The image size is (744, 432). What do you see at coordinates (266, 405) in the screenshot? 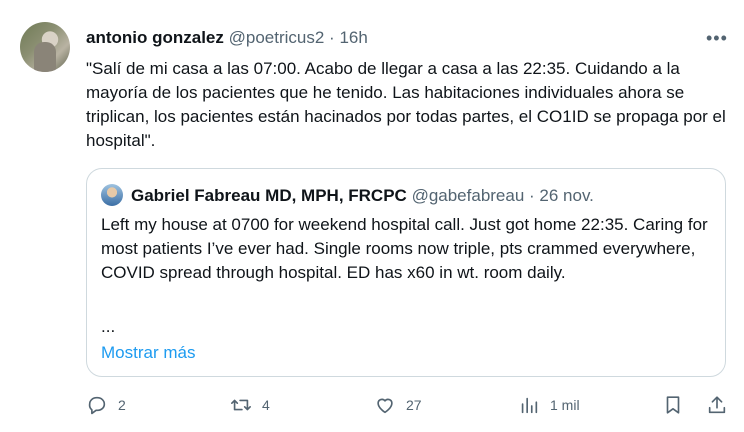
I see `retweet-count: 4` at bounding box center [266, 405].